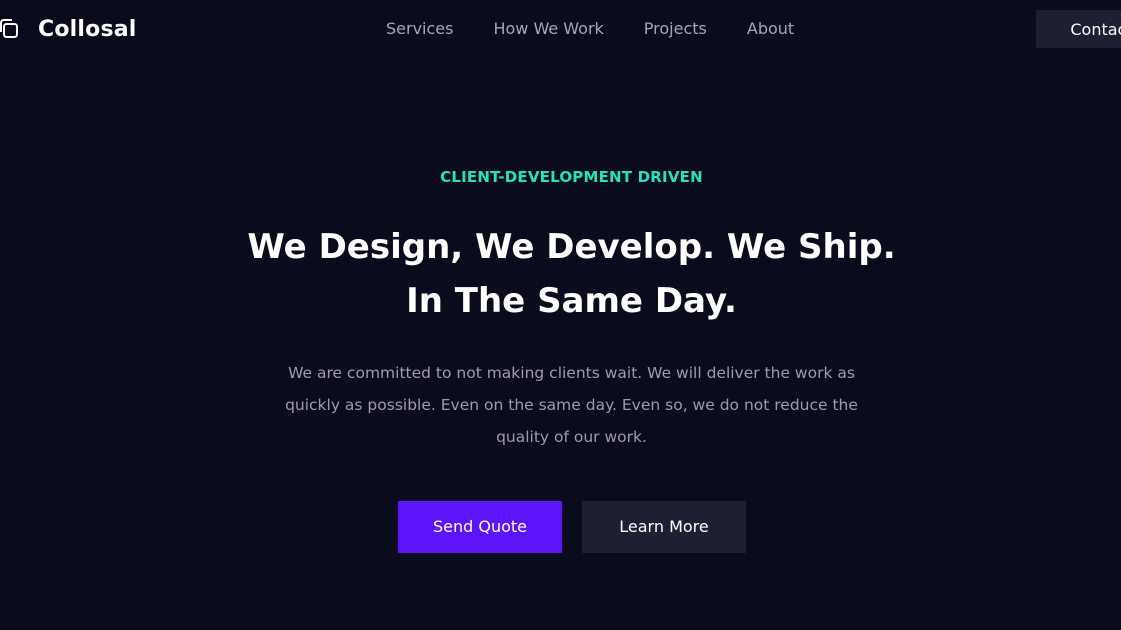  What do you see at coordinates (9, 28) in the screenshot?
I see `copy-squares-icon` at bounding box center [9, 28].